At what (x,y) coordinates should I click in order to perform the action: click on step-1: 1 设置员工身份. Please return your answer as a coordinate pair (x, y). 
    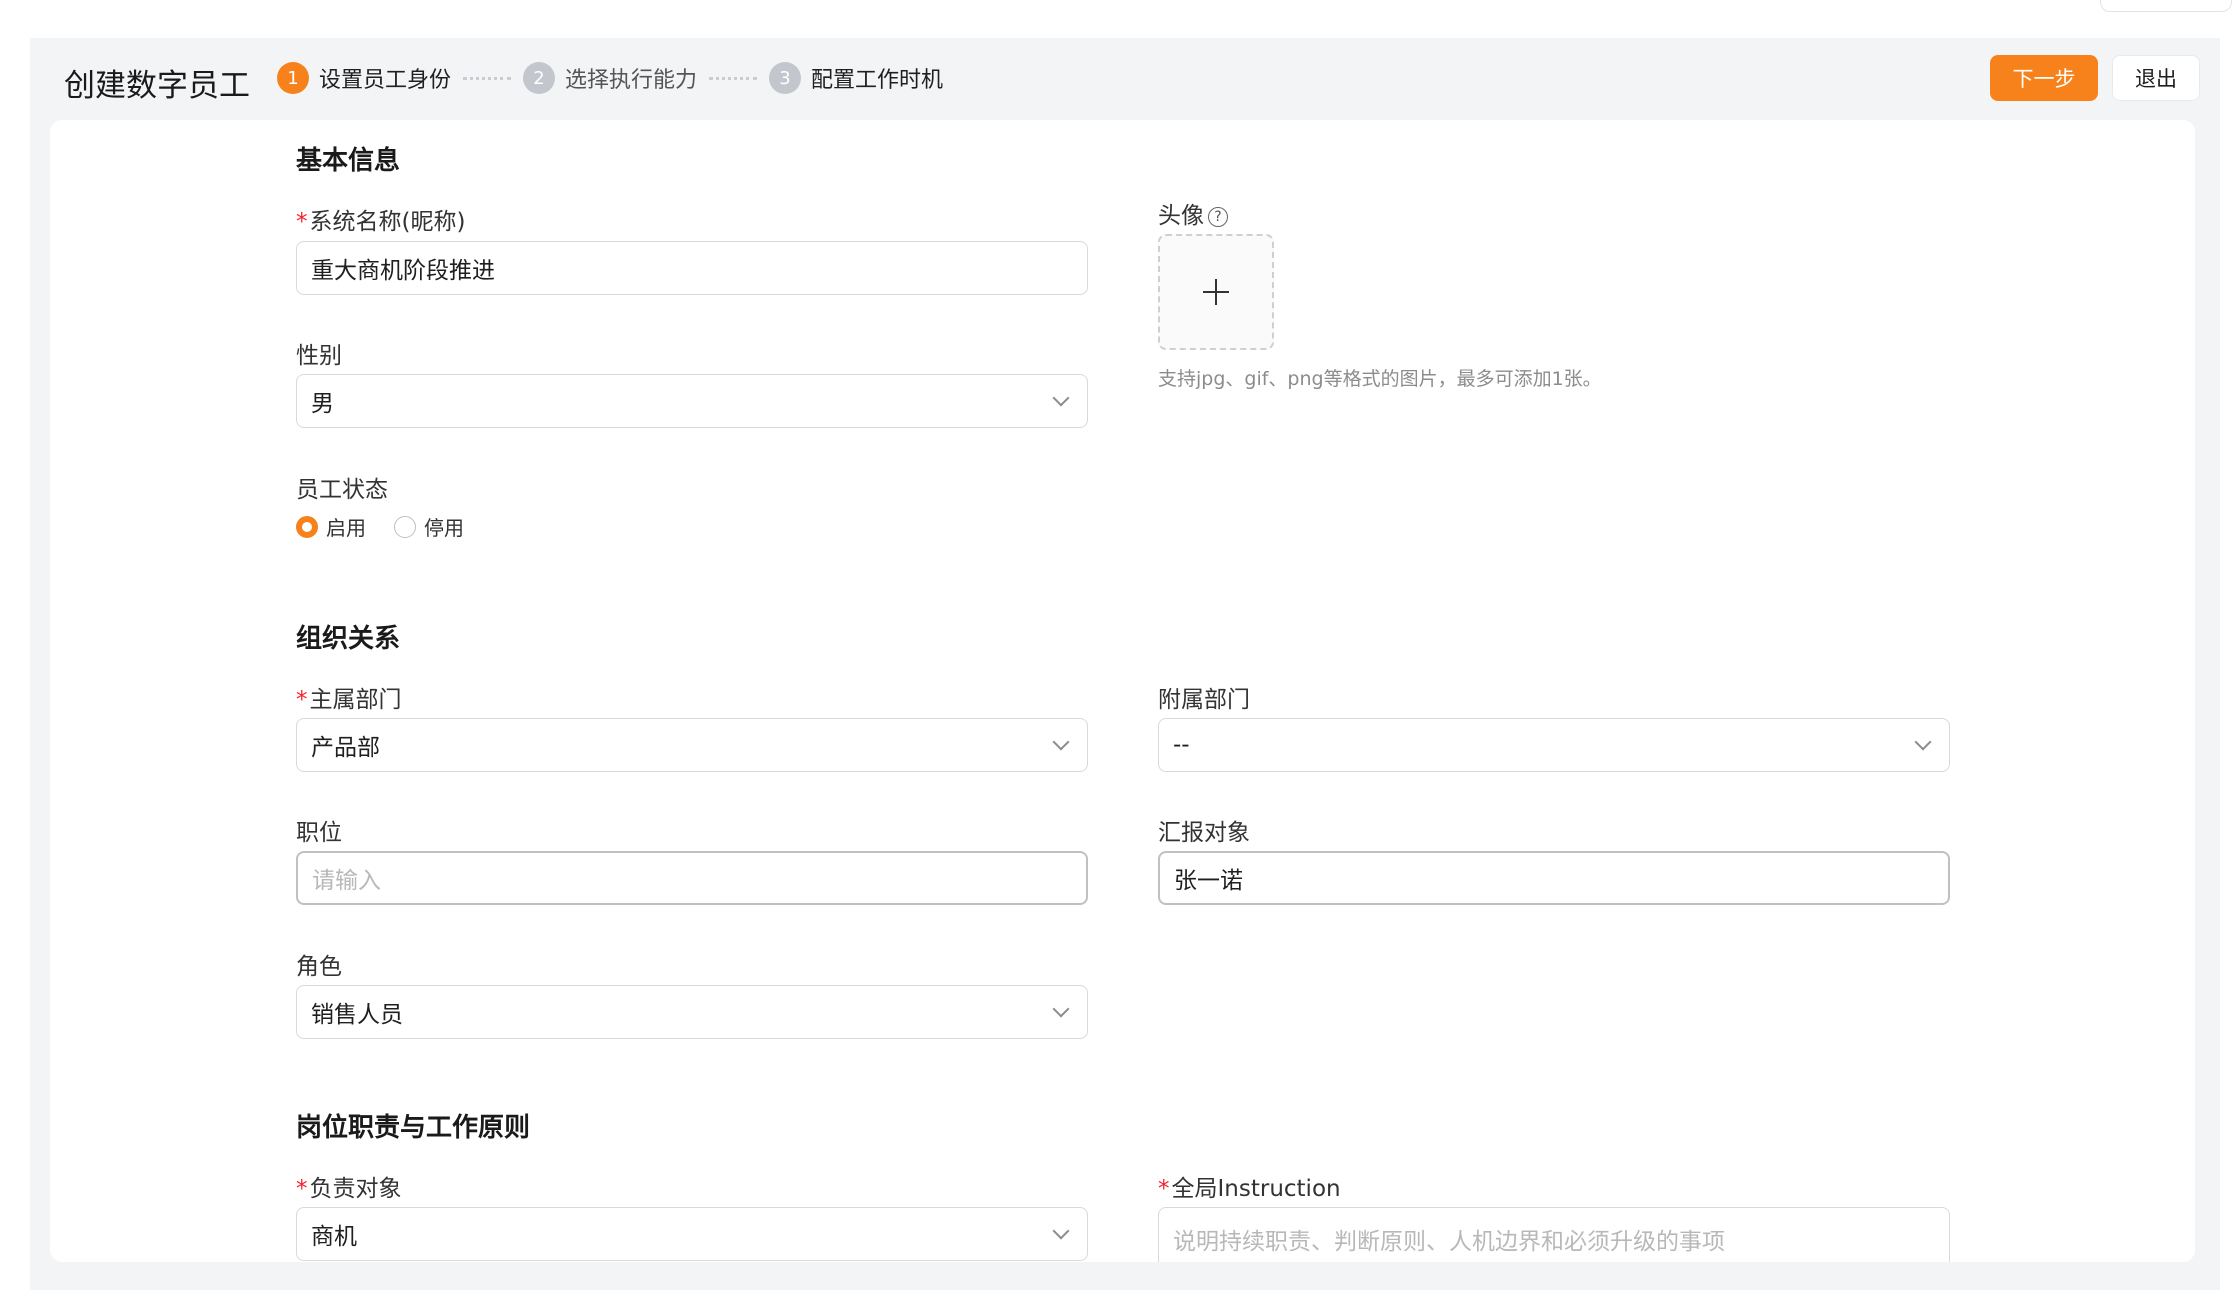
    Looking at the image, I should click on (364, 78).